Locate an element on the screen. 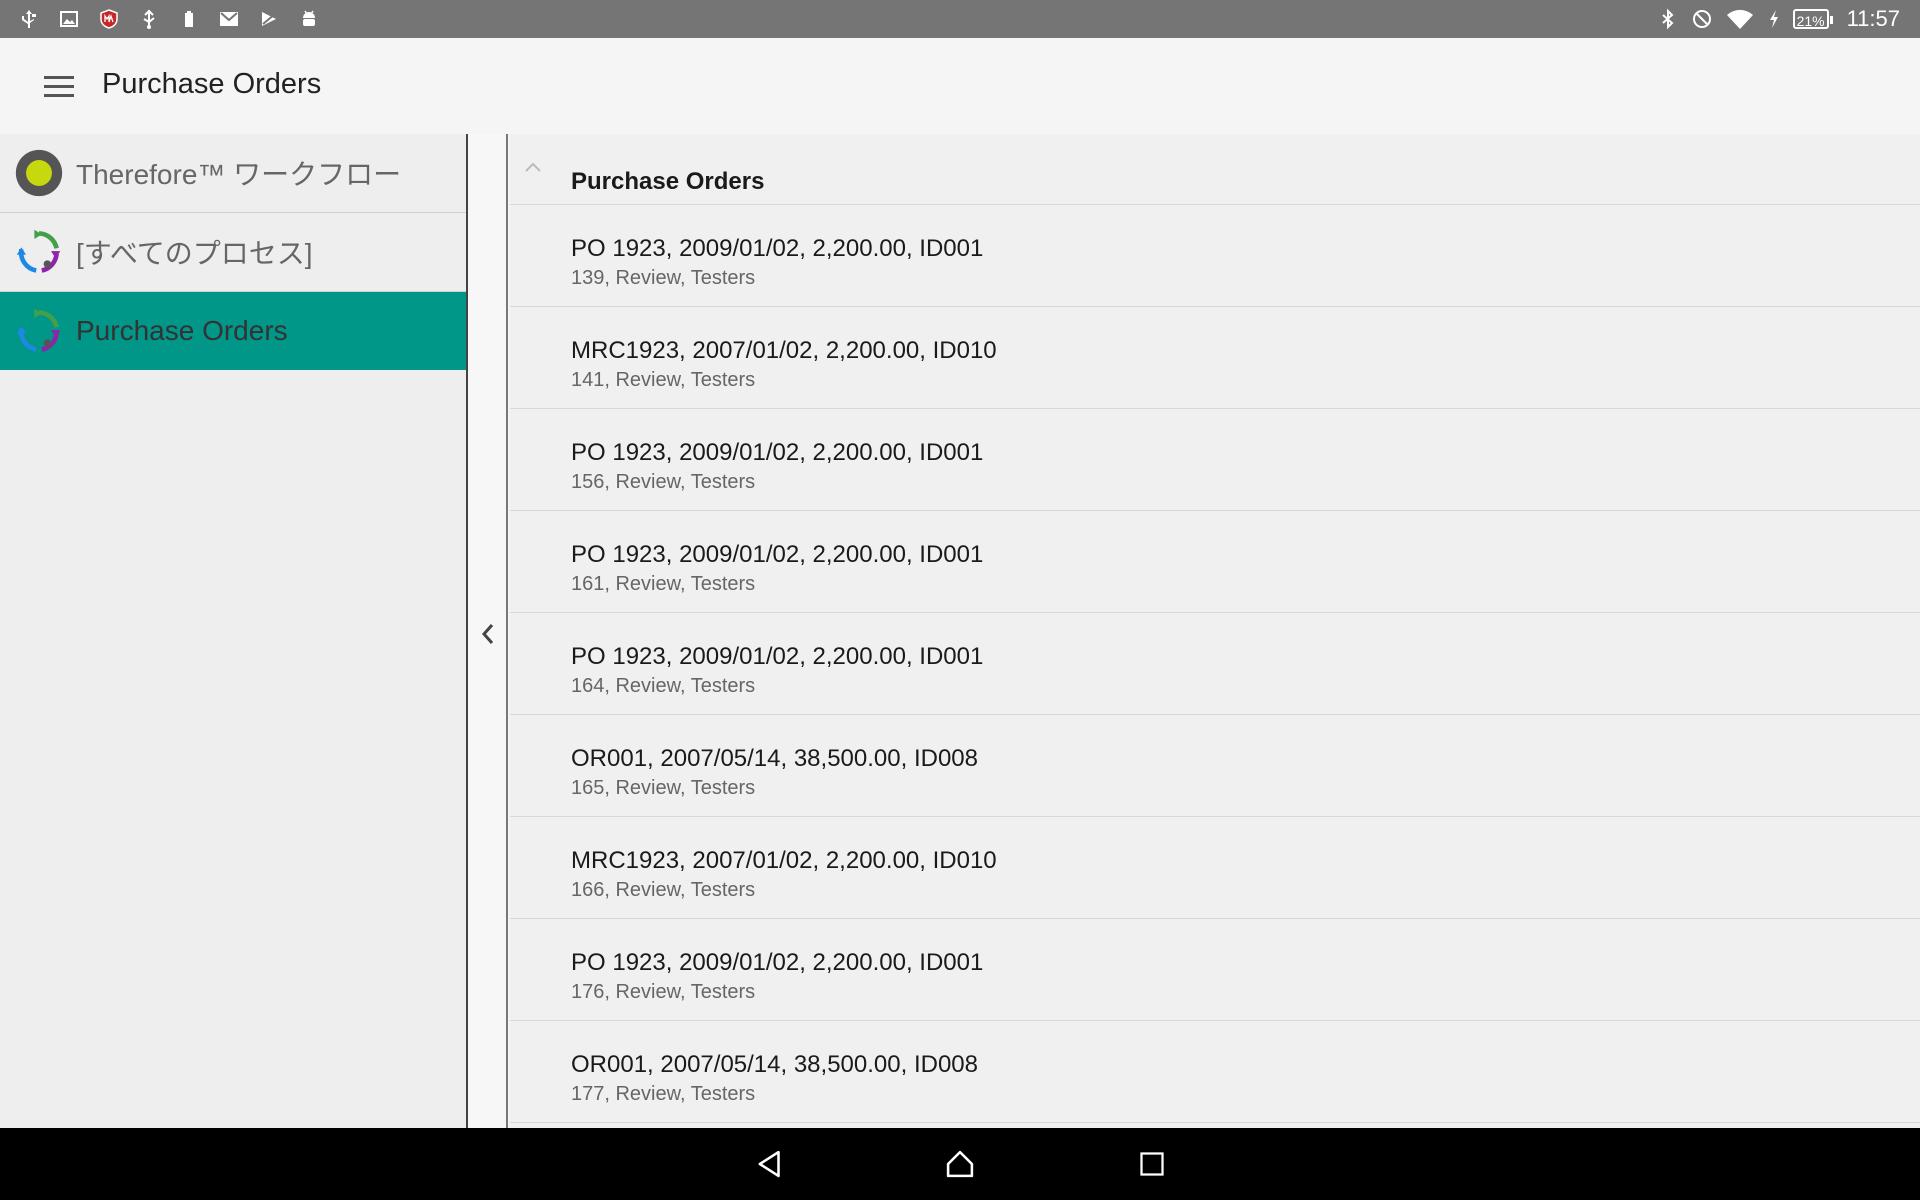 Image resolution: width=1920 pixels, height=1200 pixels. home-icon is located at coordinates (960, 1164).